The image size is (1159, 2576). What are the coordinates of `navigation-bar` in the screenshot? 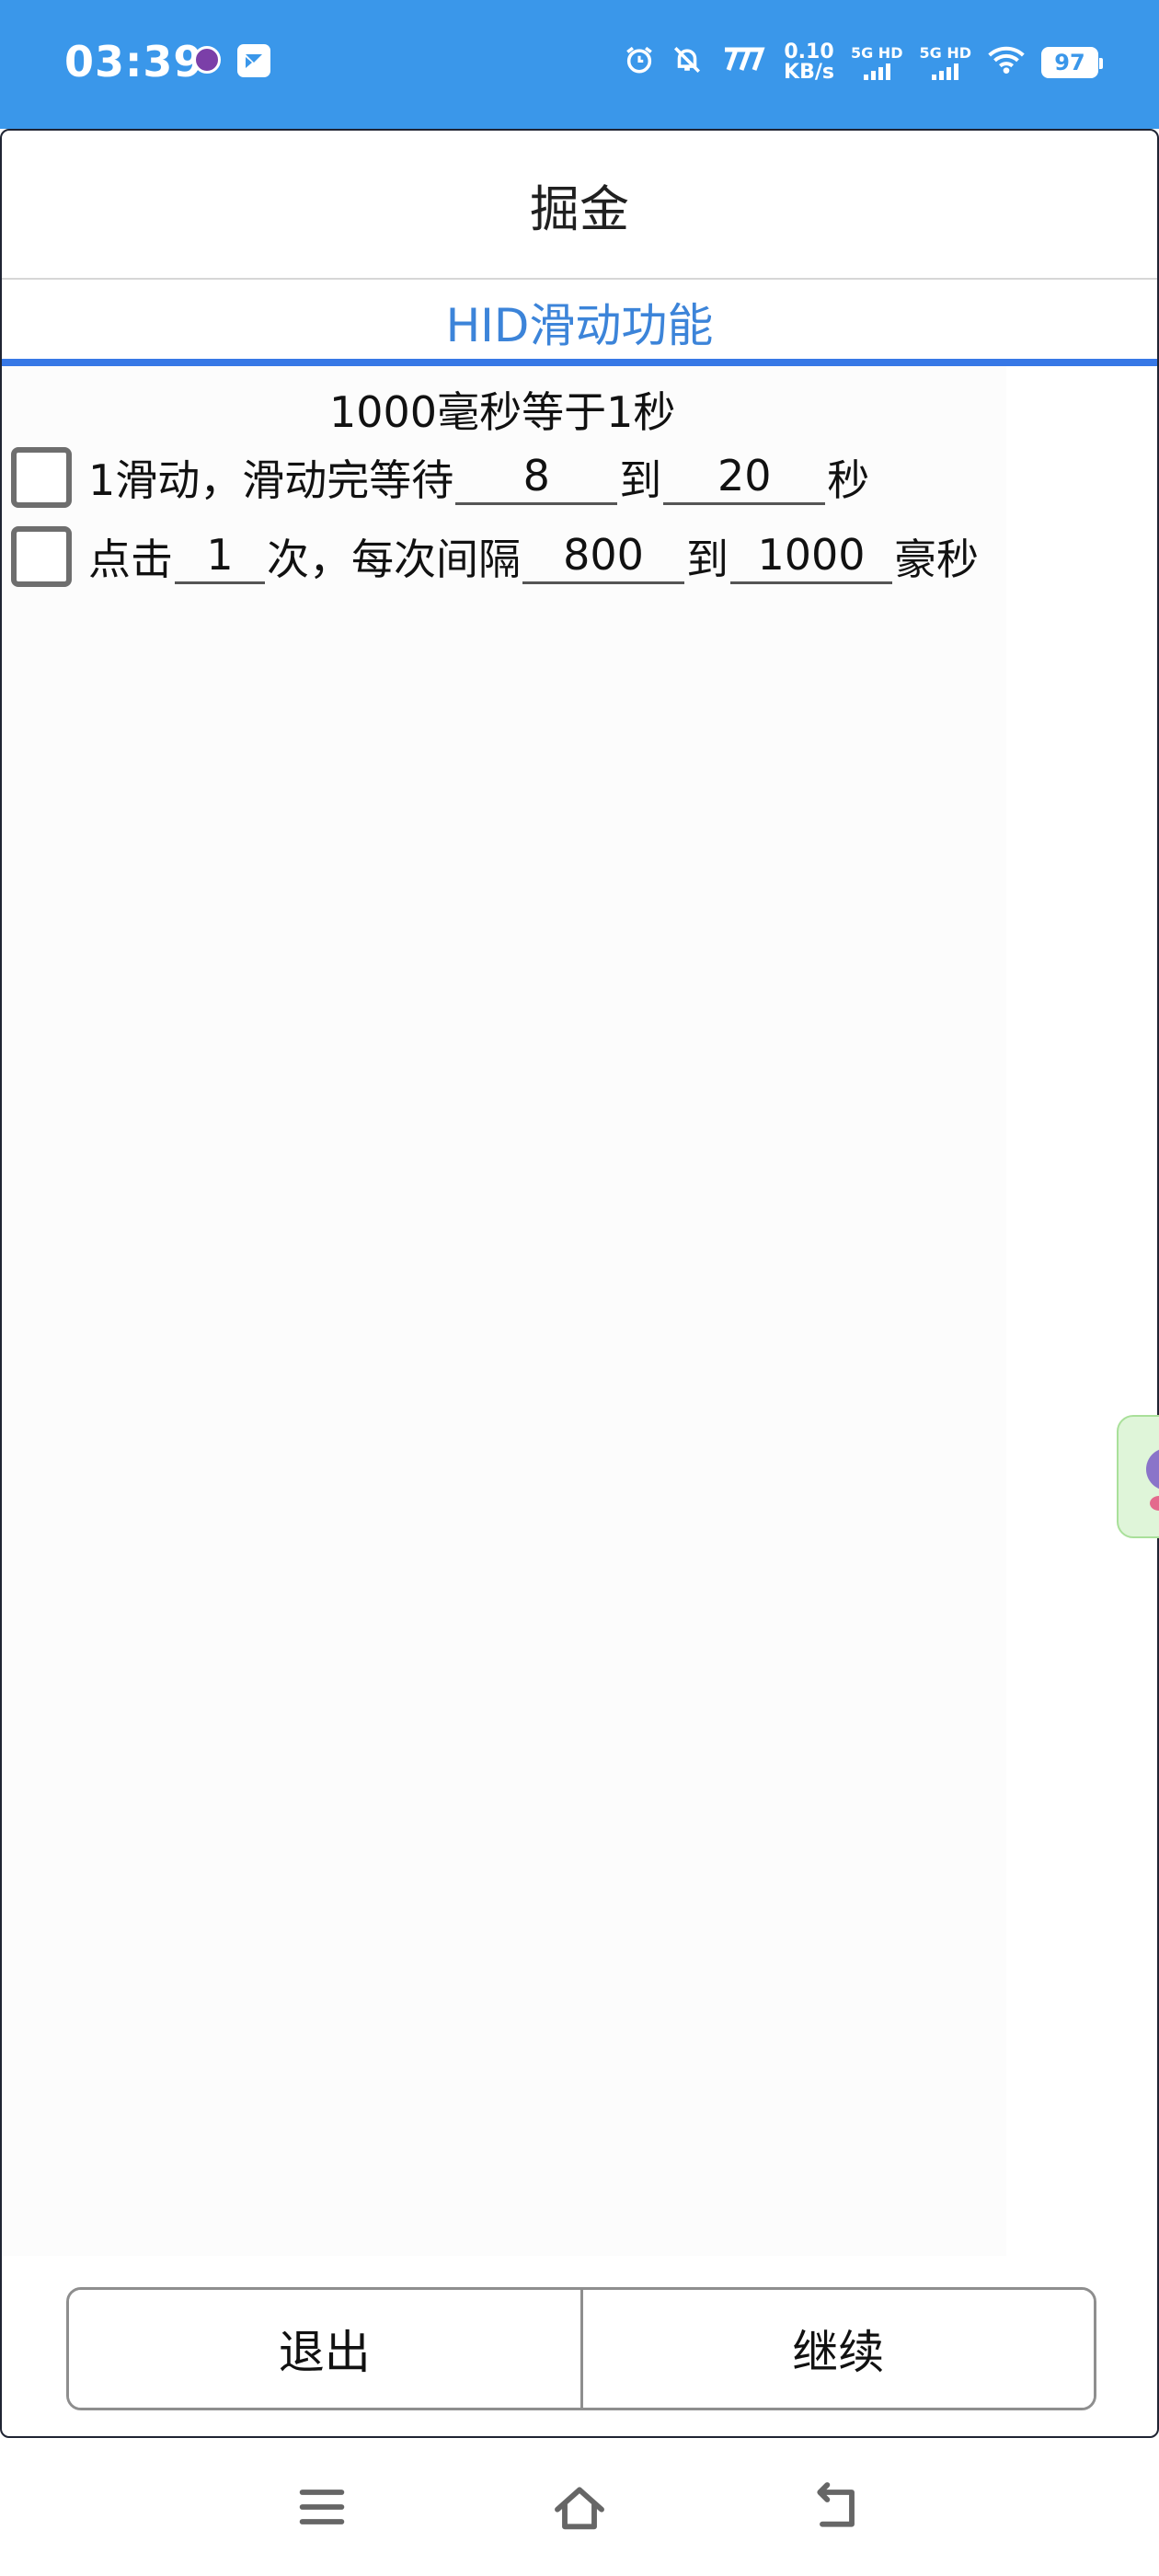 It's located at (579, 2507).